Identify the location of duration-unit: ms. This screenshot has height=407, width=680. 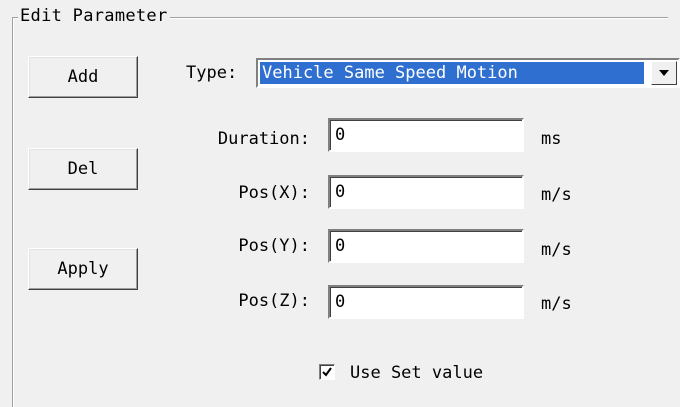
(551, 139).